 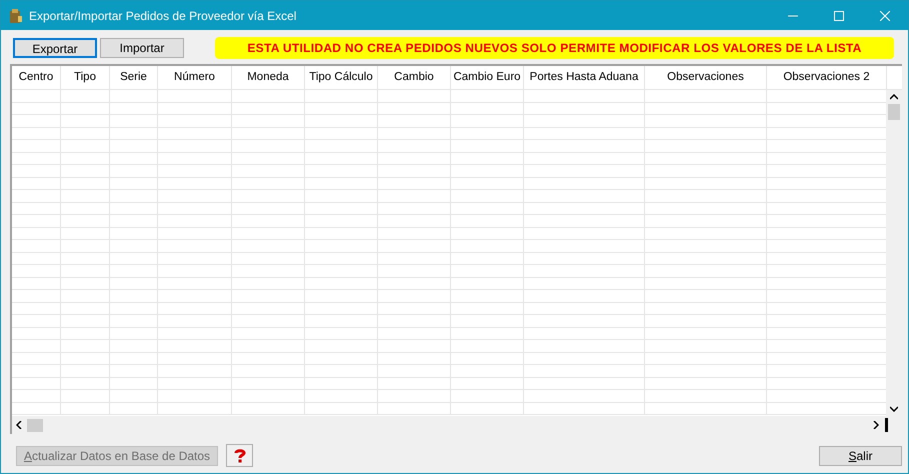 I want to click on box-icon, so click(x=16, y=16).